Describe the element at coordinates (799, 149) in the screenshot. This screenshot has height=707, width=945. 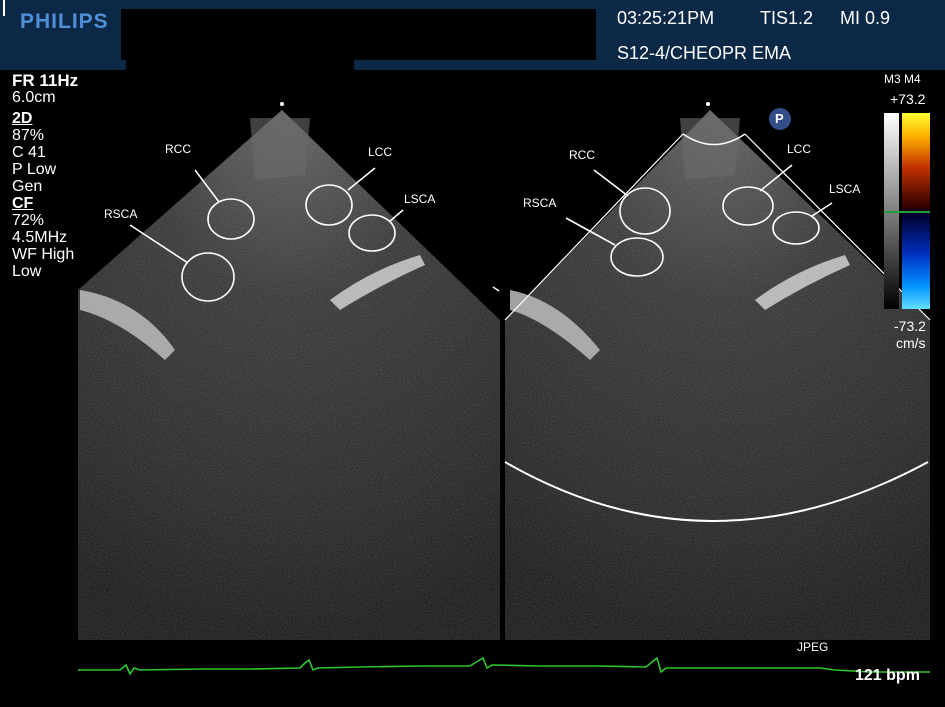
I see `label-lcc-right: LCC` at that location.